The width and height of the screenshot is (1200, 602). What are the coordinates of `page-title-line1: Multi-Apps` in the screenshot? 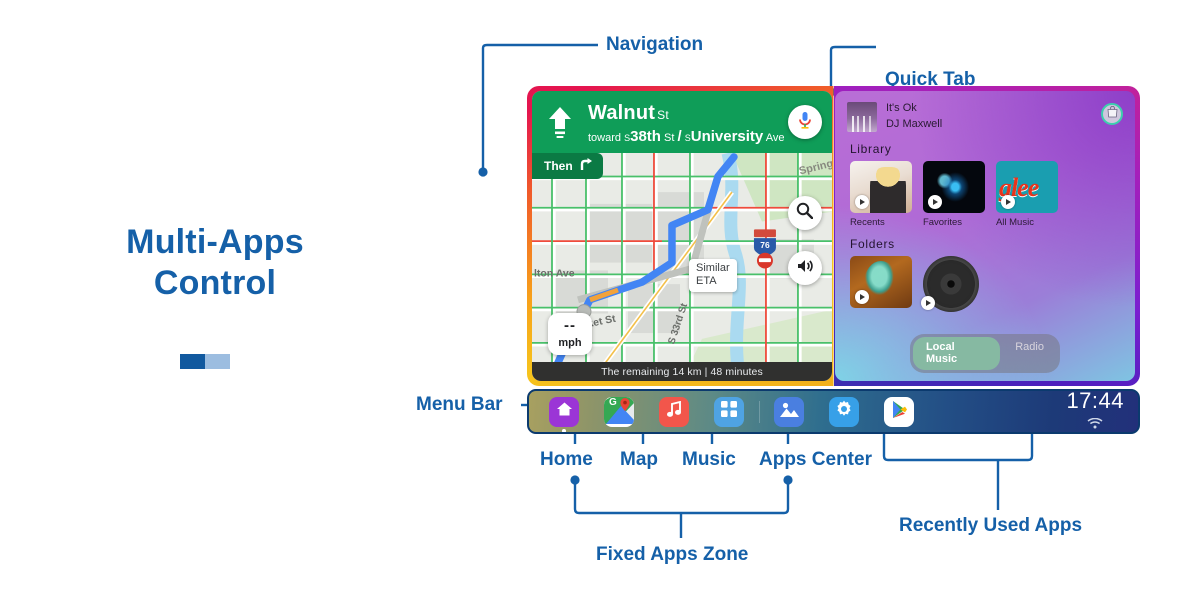 It's located at (215, 242).